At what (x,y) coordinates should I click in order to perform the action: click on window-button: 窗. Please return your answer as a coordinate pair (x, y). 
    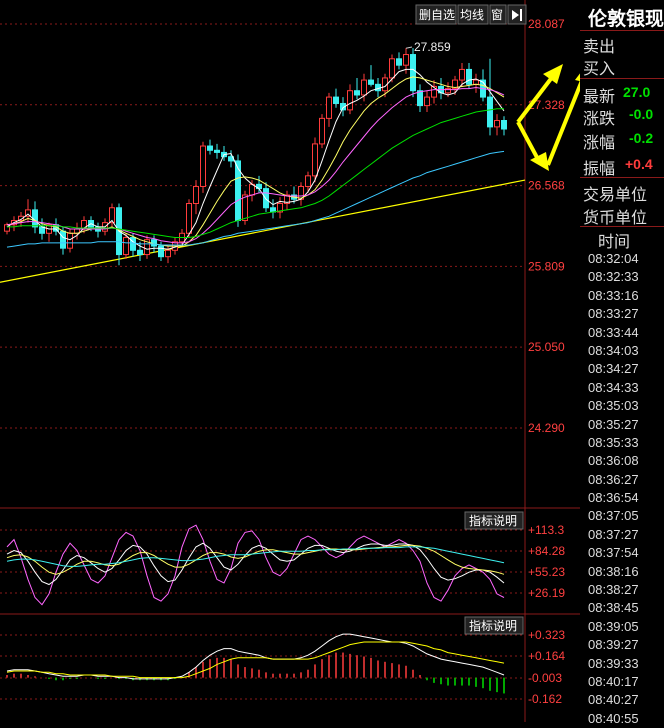
    Looking at the image, I should click on (497, 15).